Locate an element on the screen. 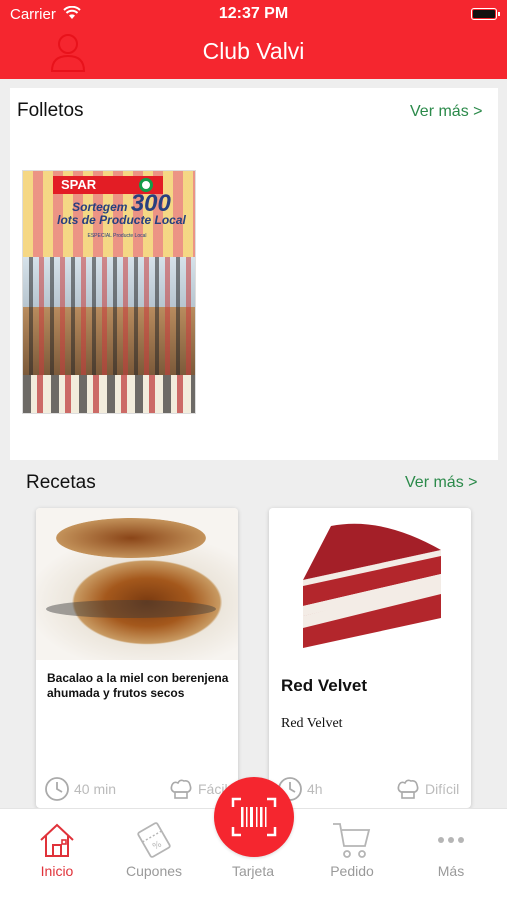  flyer-tag: ESPECIAL Producte Local is located at coordinates (117, 236).